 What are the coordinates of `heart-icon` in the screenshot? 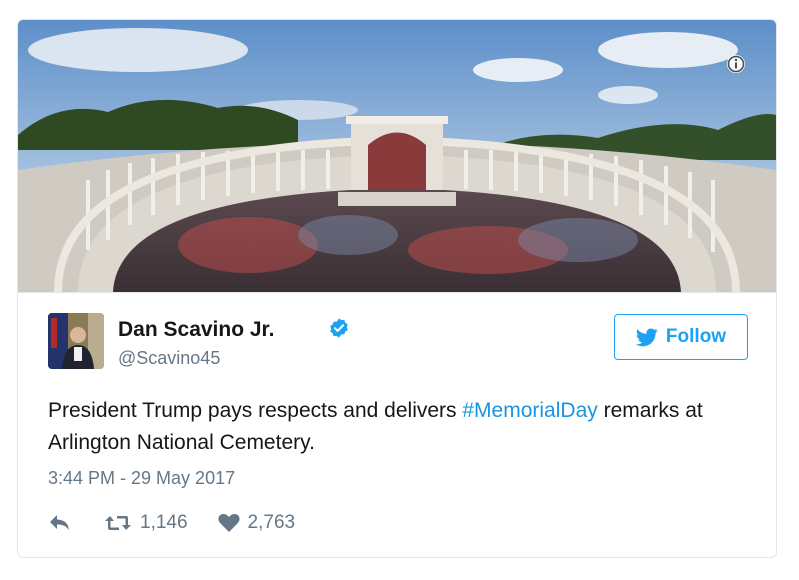 It's located at (228, 523).